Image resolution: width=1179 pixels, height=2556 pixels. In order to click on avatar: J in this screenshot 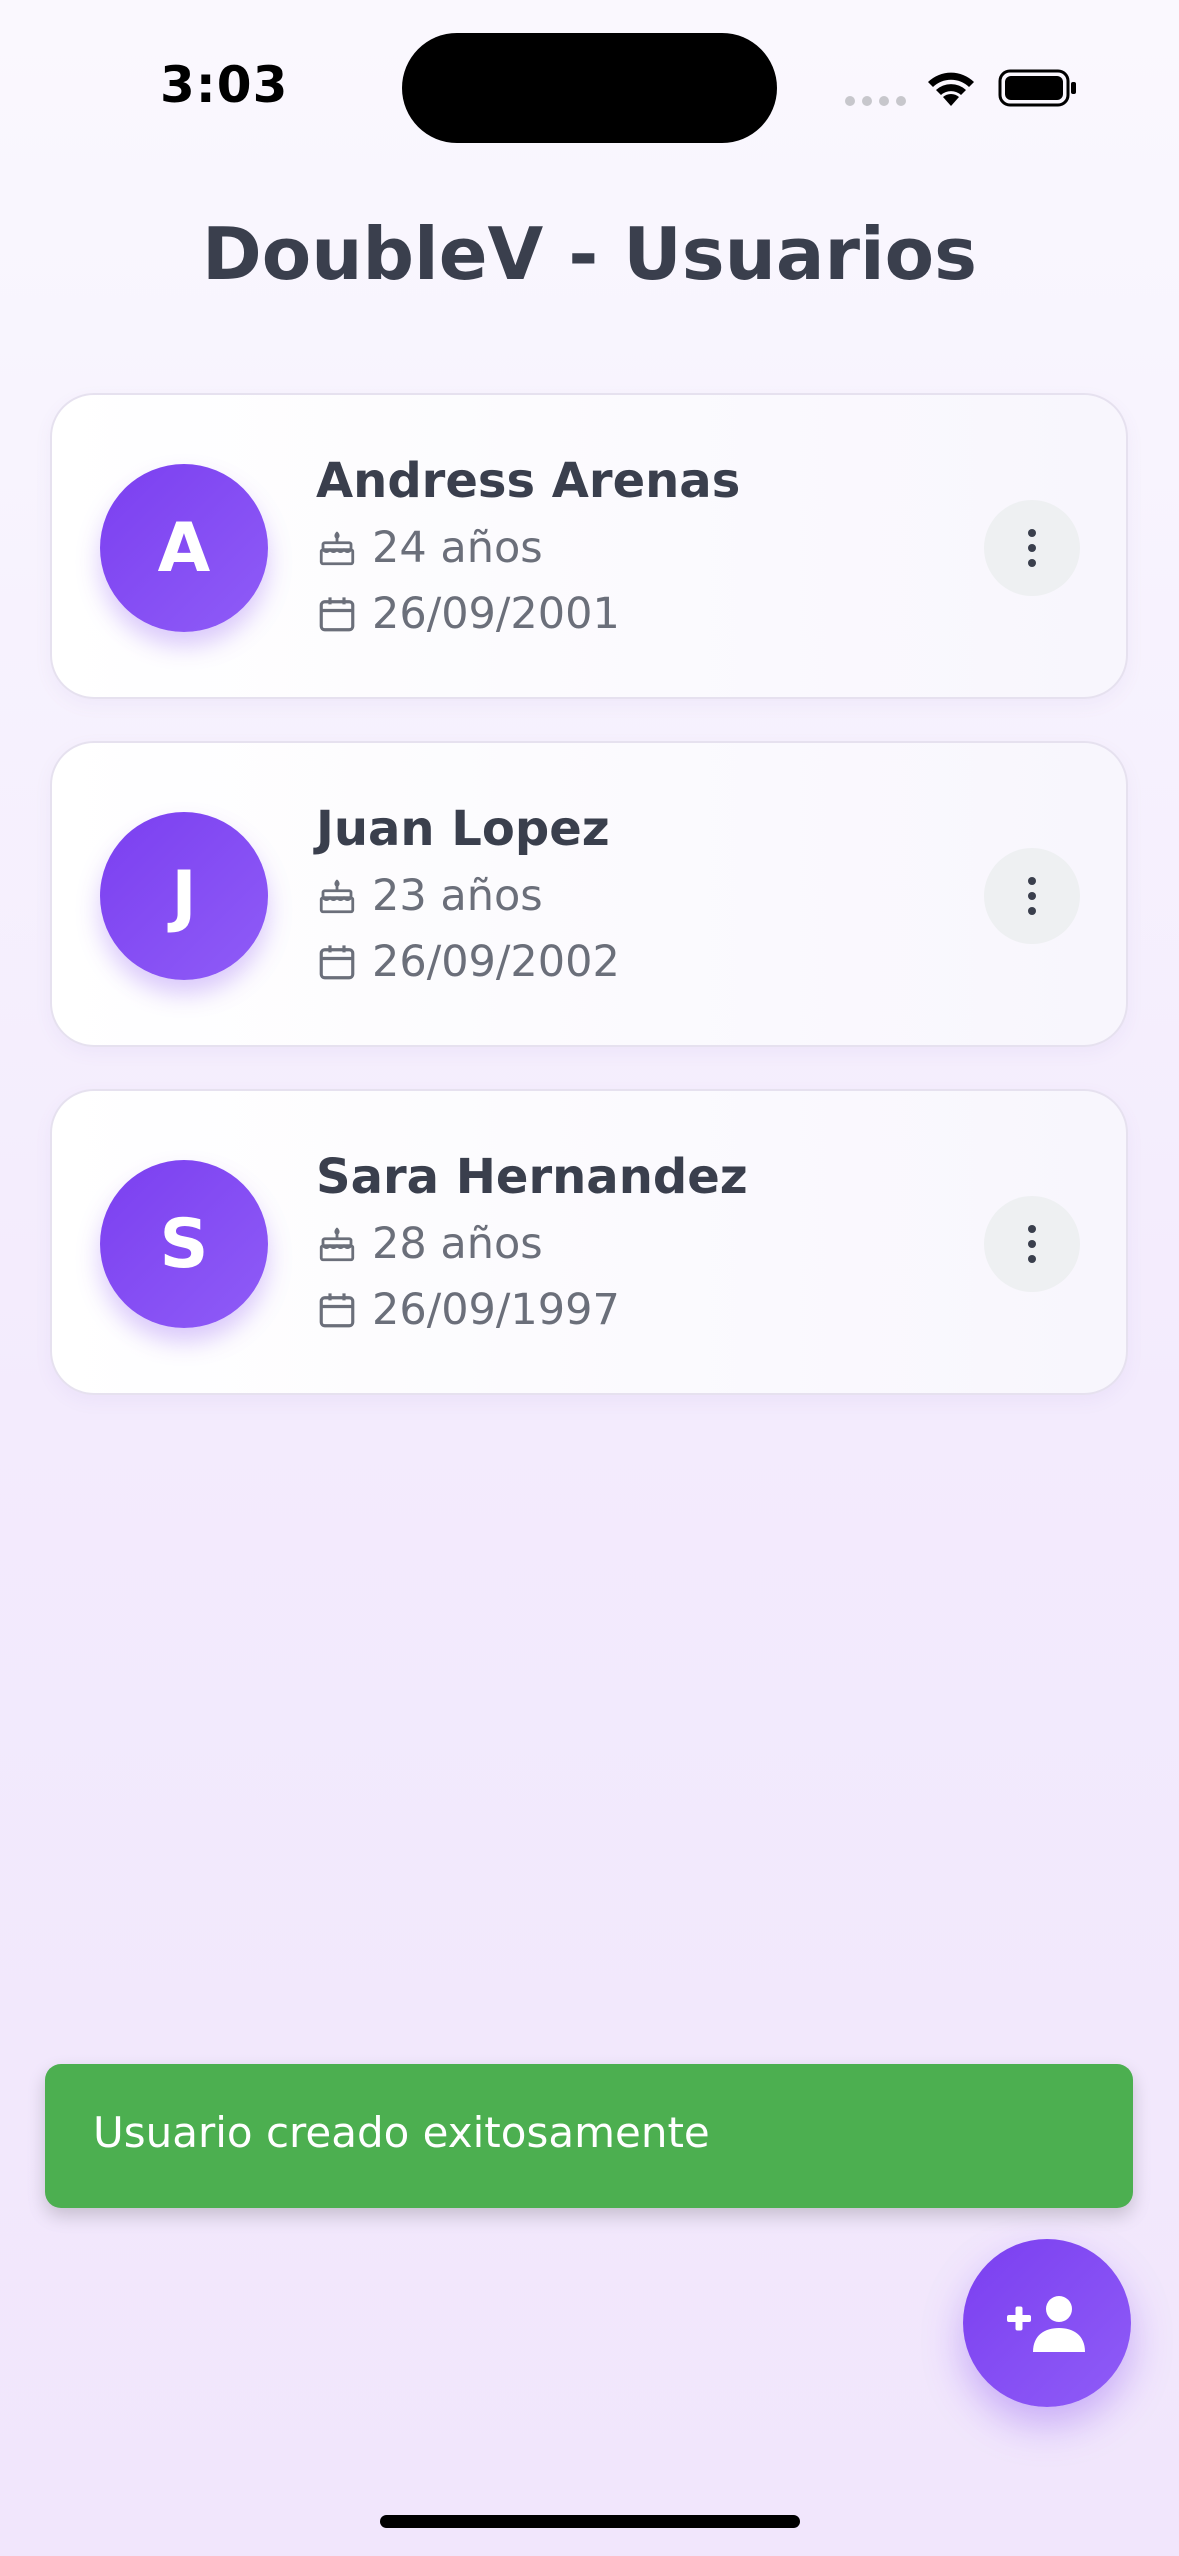, I will do `click(184, 896)`.